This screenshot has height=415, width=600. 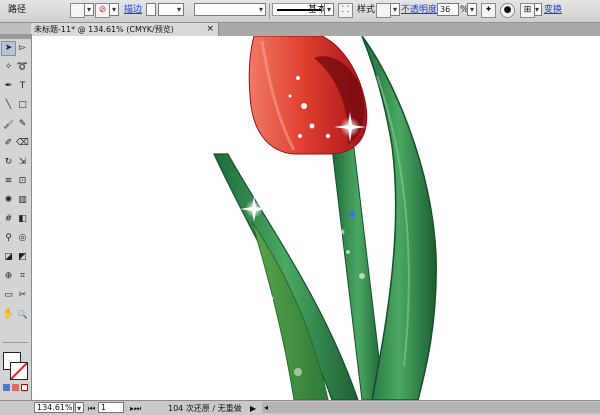 I want to click on artboard-number: 1, so click(x=104, y=407).